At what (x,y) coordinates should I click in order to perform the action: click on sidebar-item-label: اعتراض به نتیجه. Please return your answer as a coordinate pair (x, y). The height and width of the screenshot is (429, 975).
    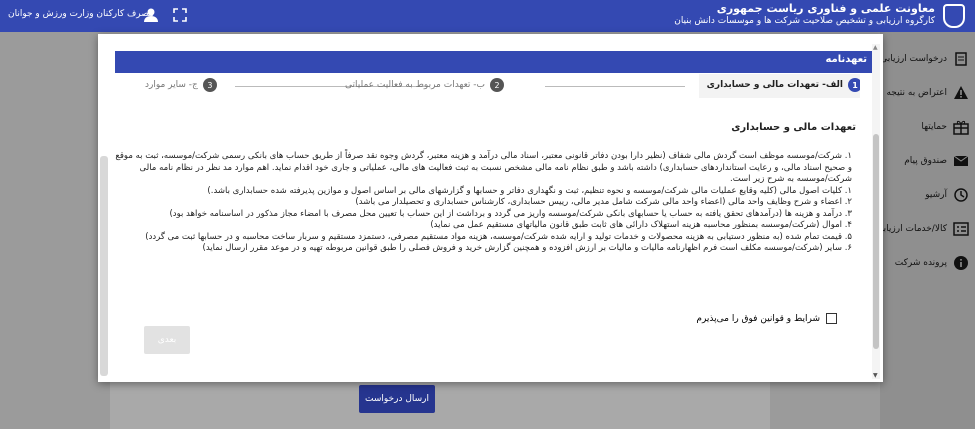
    Looking at the image, I should click on (916, 93).